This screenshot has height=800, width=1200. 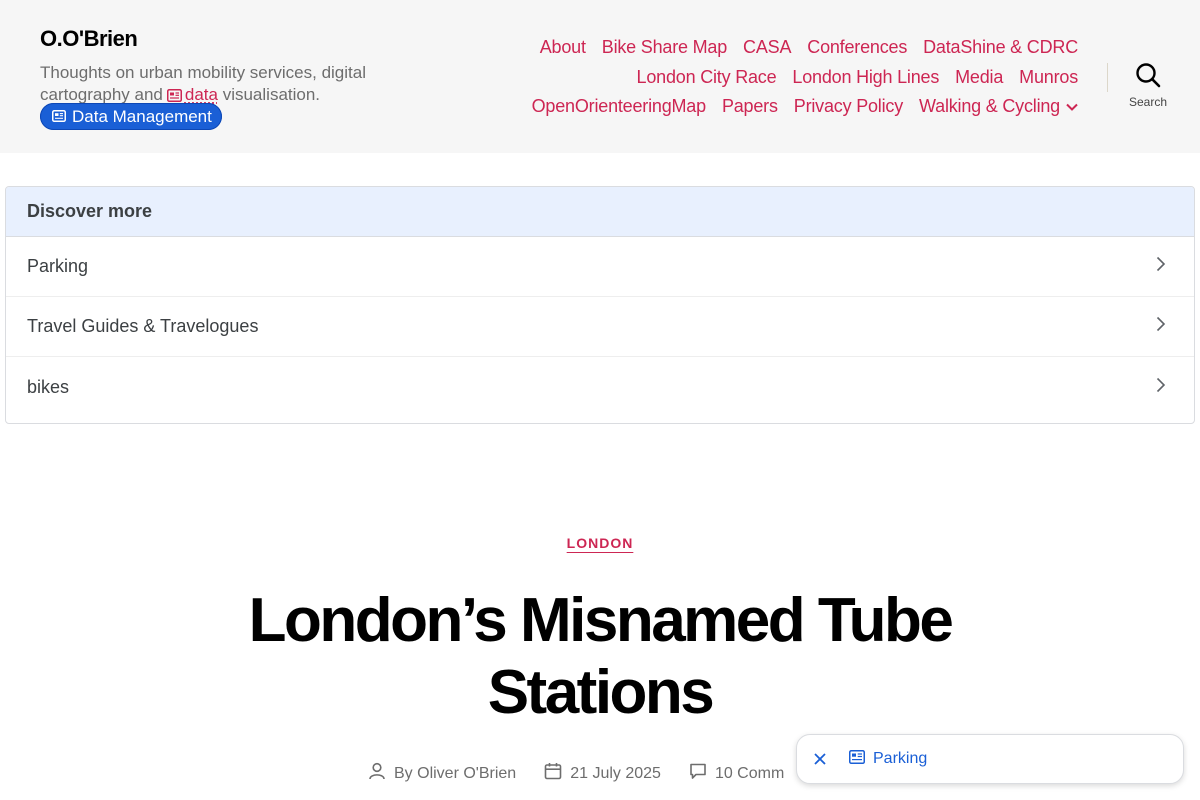 I want to click on post-meta: By Oliver O'Brien 21 July 2025 10 Comm, so click(x=576, y=773).